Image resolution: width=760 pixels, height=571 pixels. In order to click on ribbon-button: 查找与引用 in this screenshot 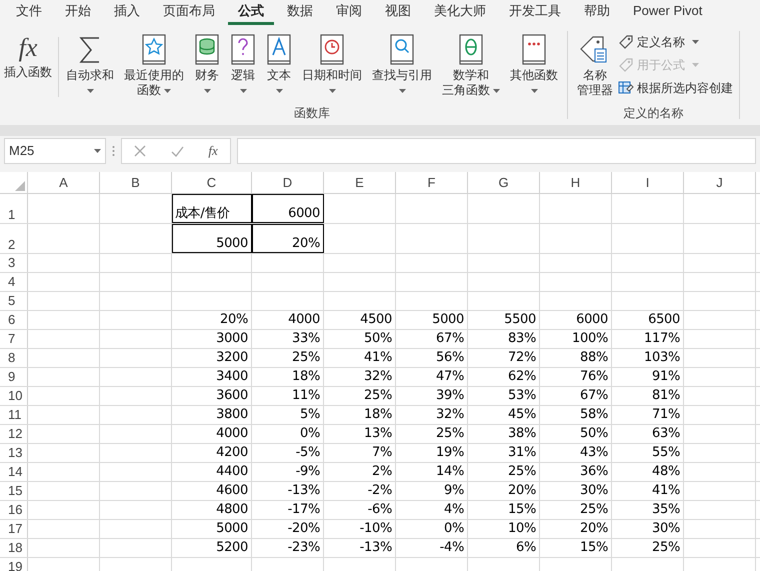, I will do `click(402, 64)`.